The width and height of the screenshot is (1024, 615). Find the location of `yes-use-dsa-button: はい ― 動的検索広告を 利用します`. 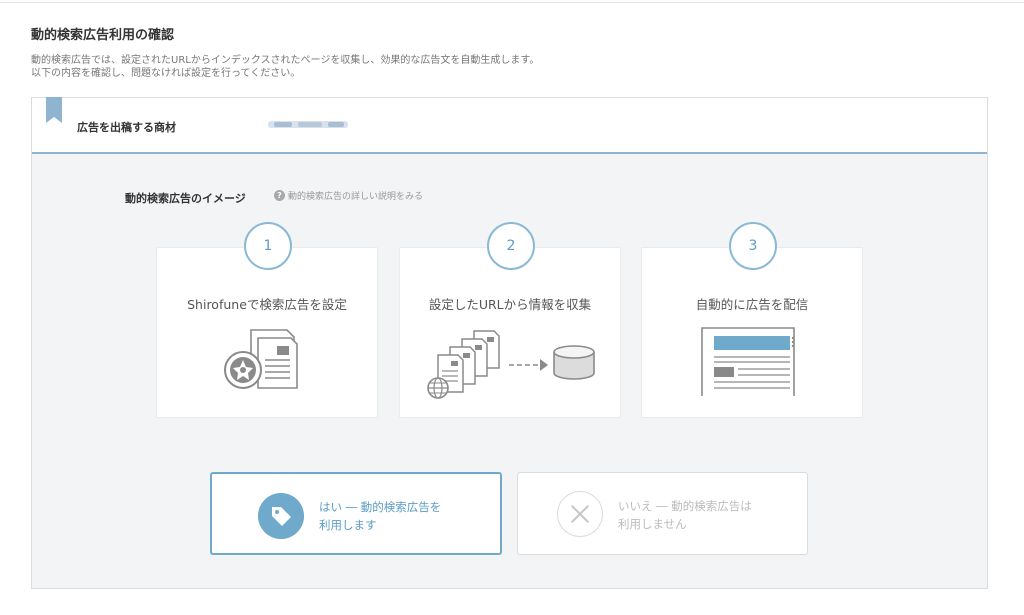

yes-use-dsa-button: はい ― 動的検索広告を 利用します is located at coordinates (356, 513).